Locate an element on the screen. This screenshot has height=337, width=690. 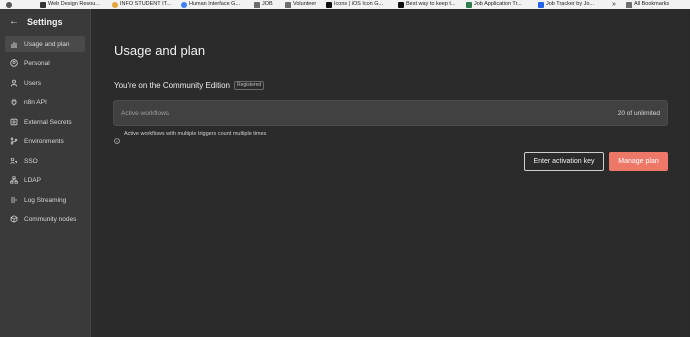
user-circle-icon is located at coordinates (14, 63).